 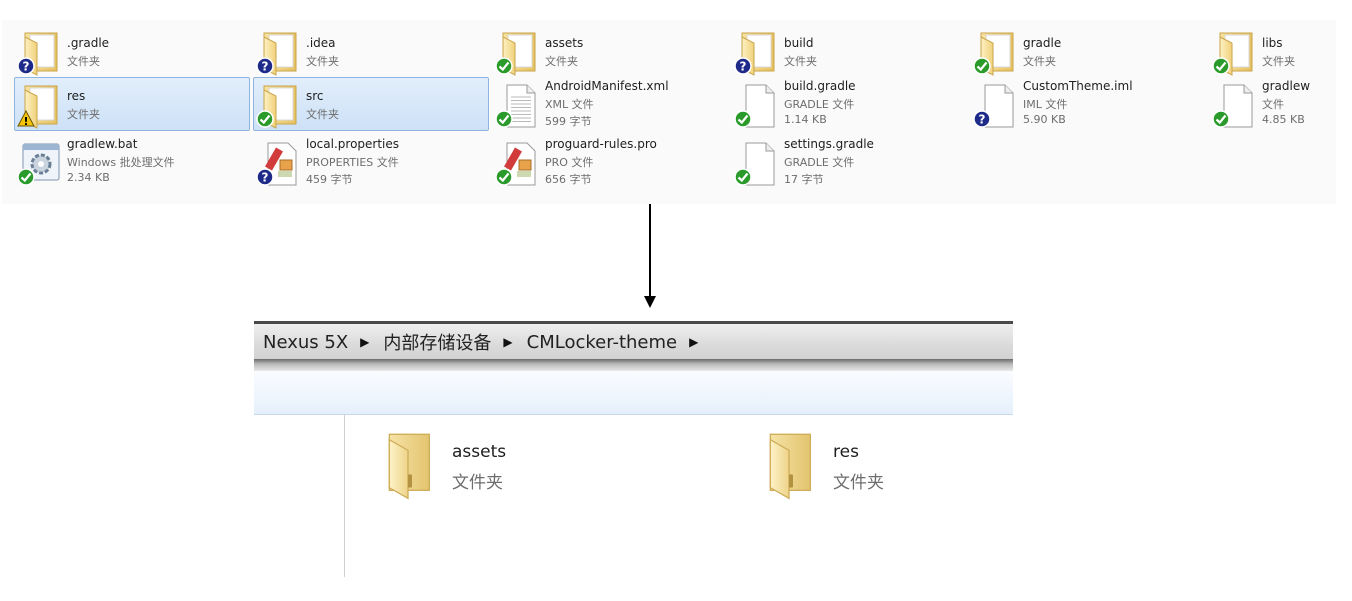 I want to click on file-item-gradlew-bat: gradlew.bat Windows 批处理文件 2.34 KB, so click(x=132, y=162).